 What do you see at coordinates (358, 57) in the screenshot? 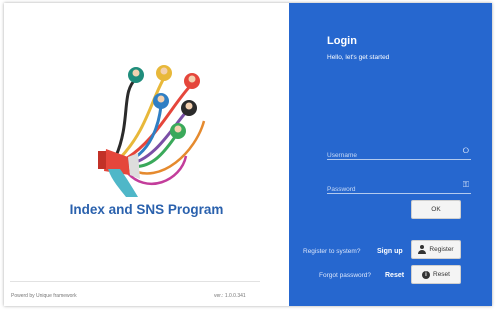
I see `login-subtitle: Hello, let's get started` at bounding box center [358, 57].